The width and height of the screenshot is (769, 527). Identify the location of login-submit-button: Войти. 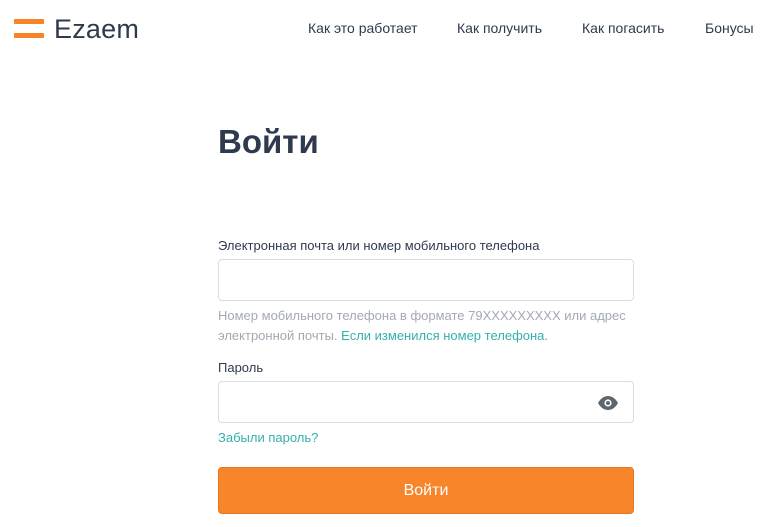
(426, 490).